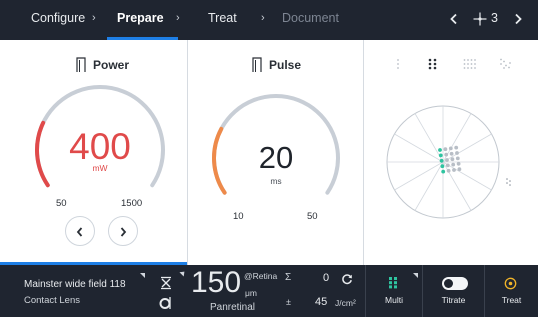 The height and width of the screenshot is (317, 538). What do you see at coordinates (251, 293) in the screenshot?
I see `spot-size-unit: μm` at bounding box center [251, 293].